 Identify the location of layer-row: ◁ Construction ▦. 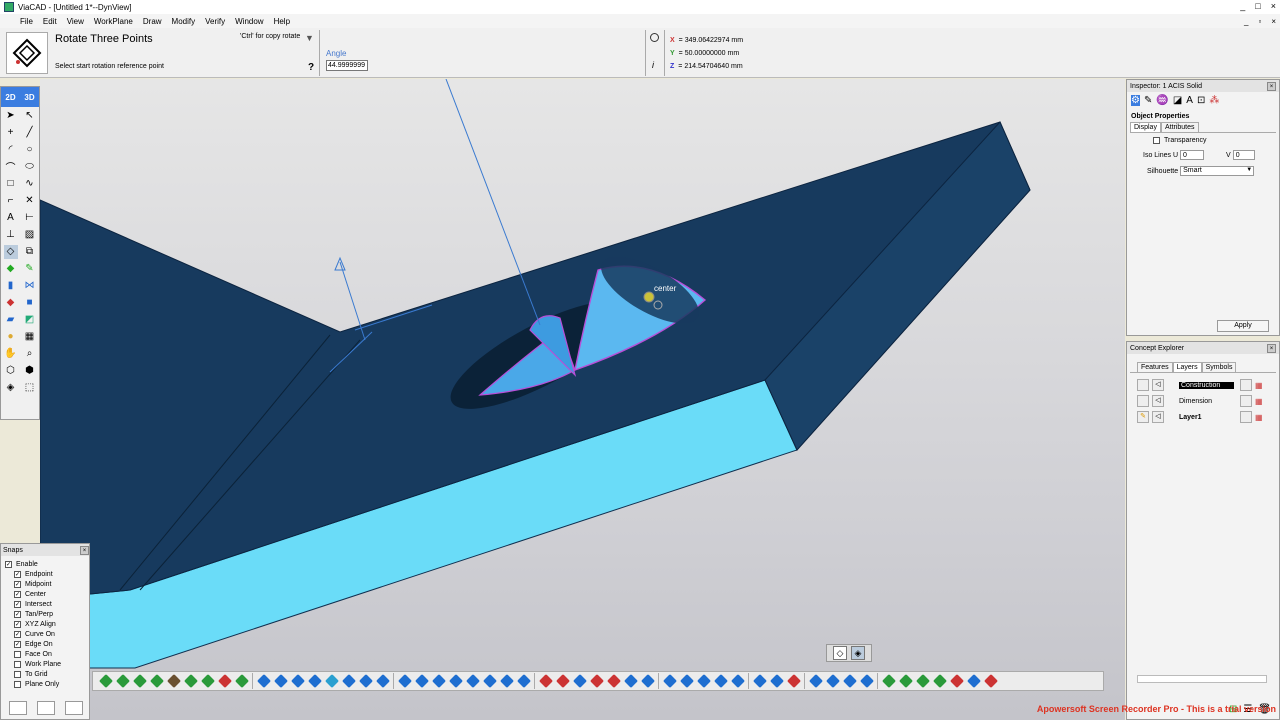
(1203, 385).